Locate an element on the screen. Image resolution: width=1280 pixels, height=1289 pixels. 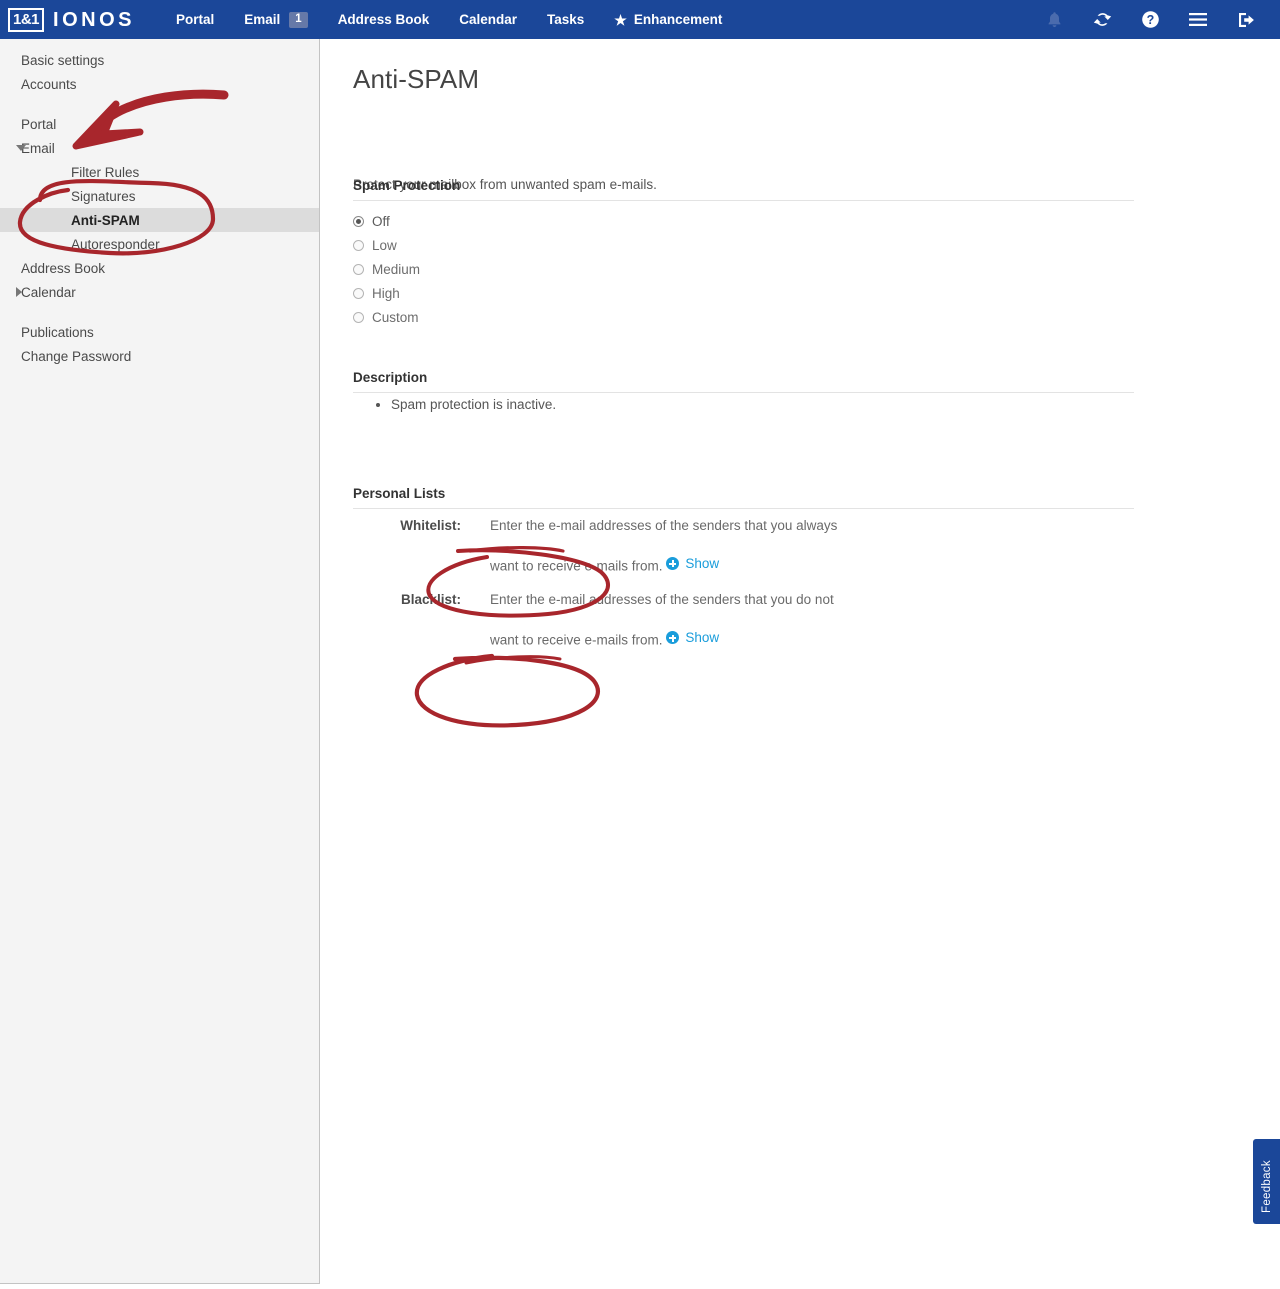
description-bullet-list: Spam protection is inactive. is located at coordinates (454, 405).